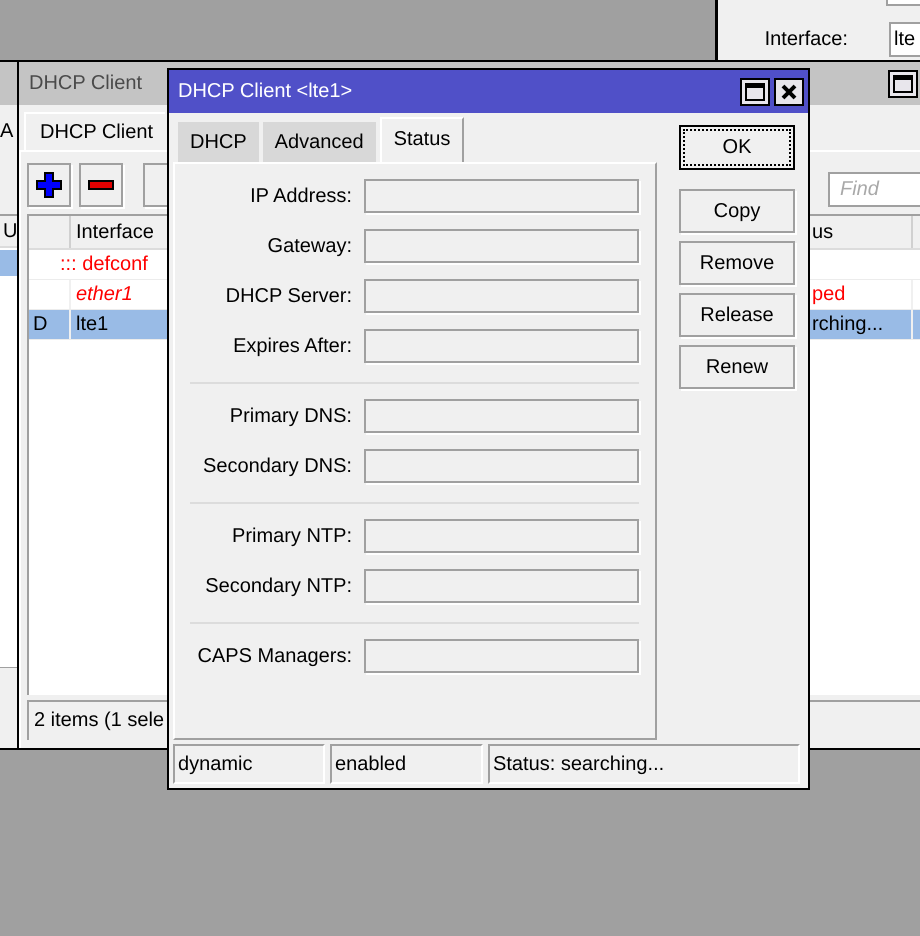 The height and width of the screenshot is (936, 920). What do you see at coordinates (290, 416) in the screenshot?
I see `field-label: Primary DNS:` at bounding box center [290, 416].